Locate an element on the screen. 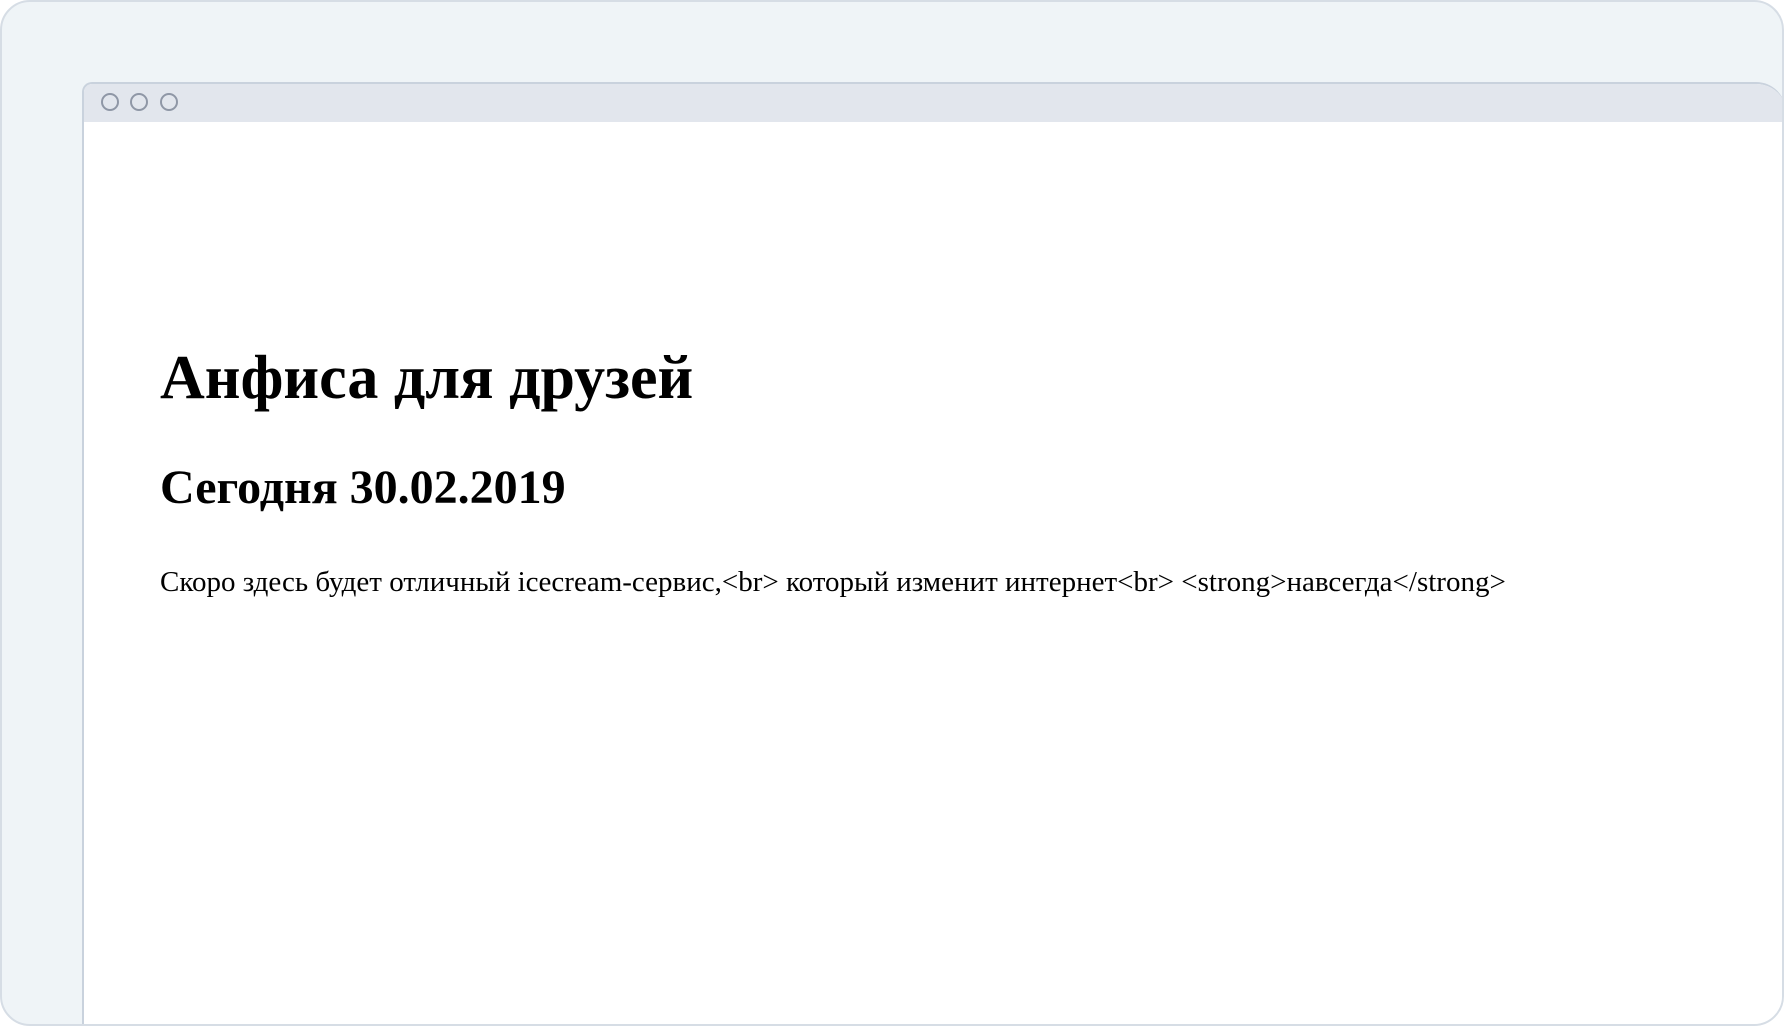 Image resolution: width=1784 pixels, height=1026 pixels. window-control-dot-3-icon is located at coordinates (169, 102).